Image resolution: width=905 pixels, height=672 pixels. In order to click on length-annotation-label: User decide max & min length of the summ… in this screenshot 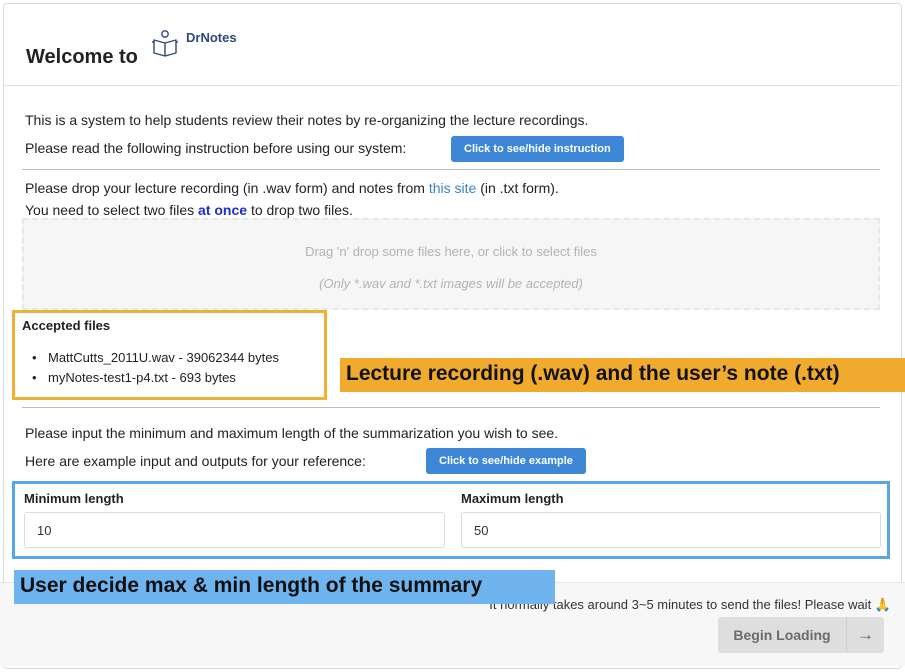, I will do `click(284, 587)`.